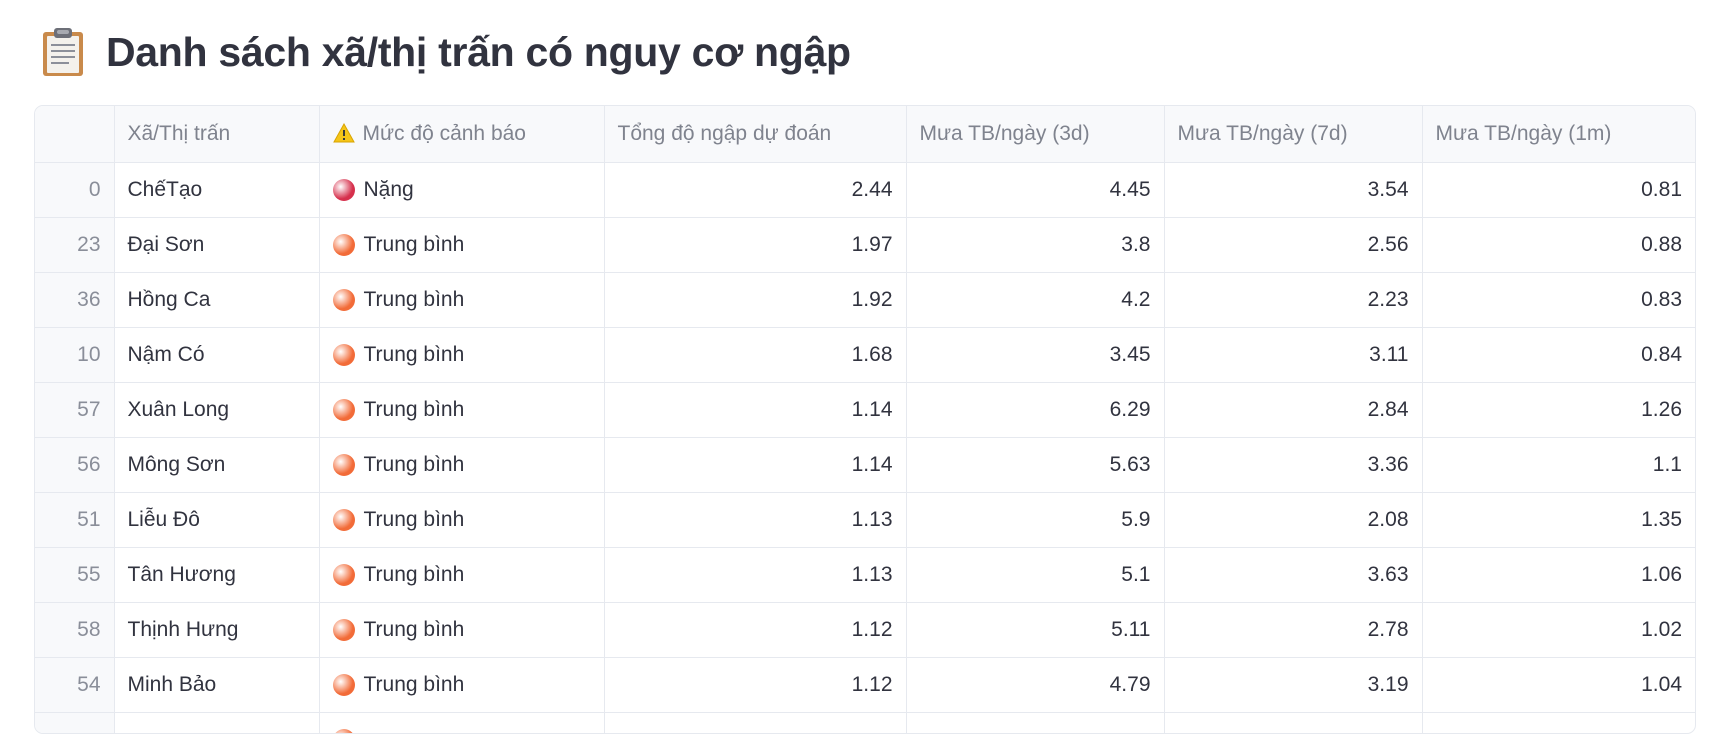 The height and width of the screenshot is (749, 1727). I want to click on commune-cell, so click(217, 722).